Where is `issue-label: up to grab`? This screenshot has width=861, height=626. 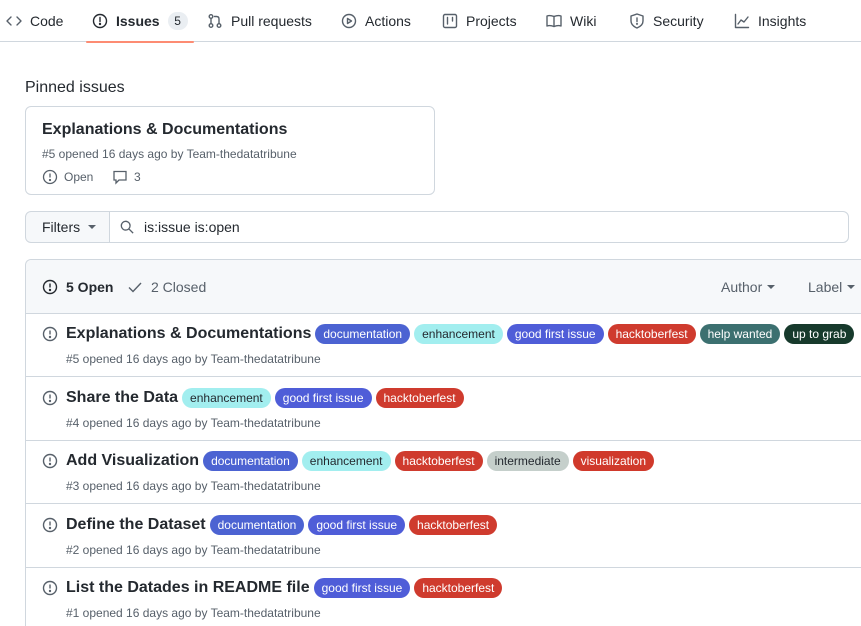
issue-label: up to grab is located at coordinates (819, 334).